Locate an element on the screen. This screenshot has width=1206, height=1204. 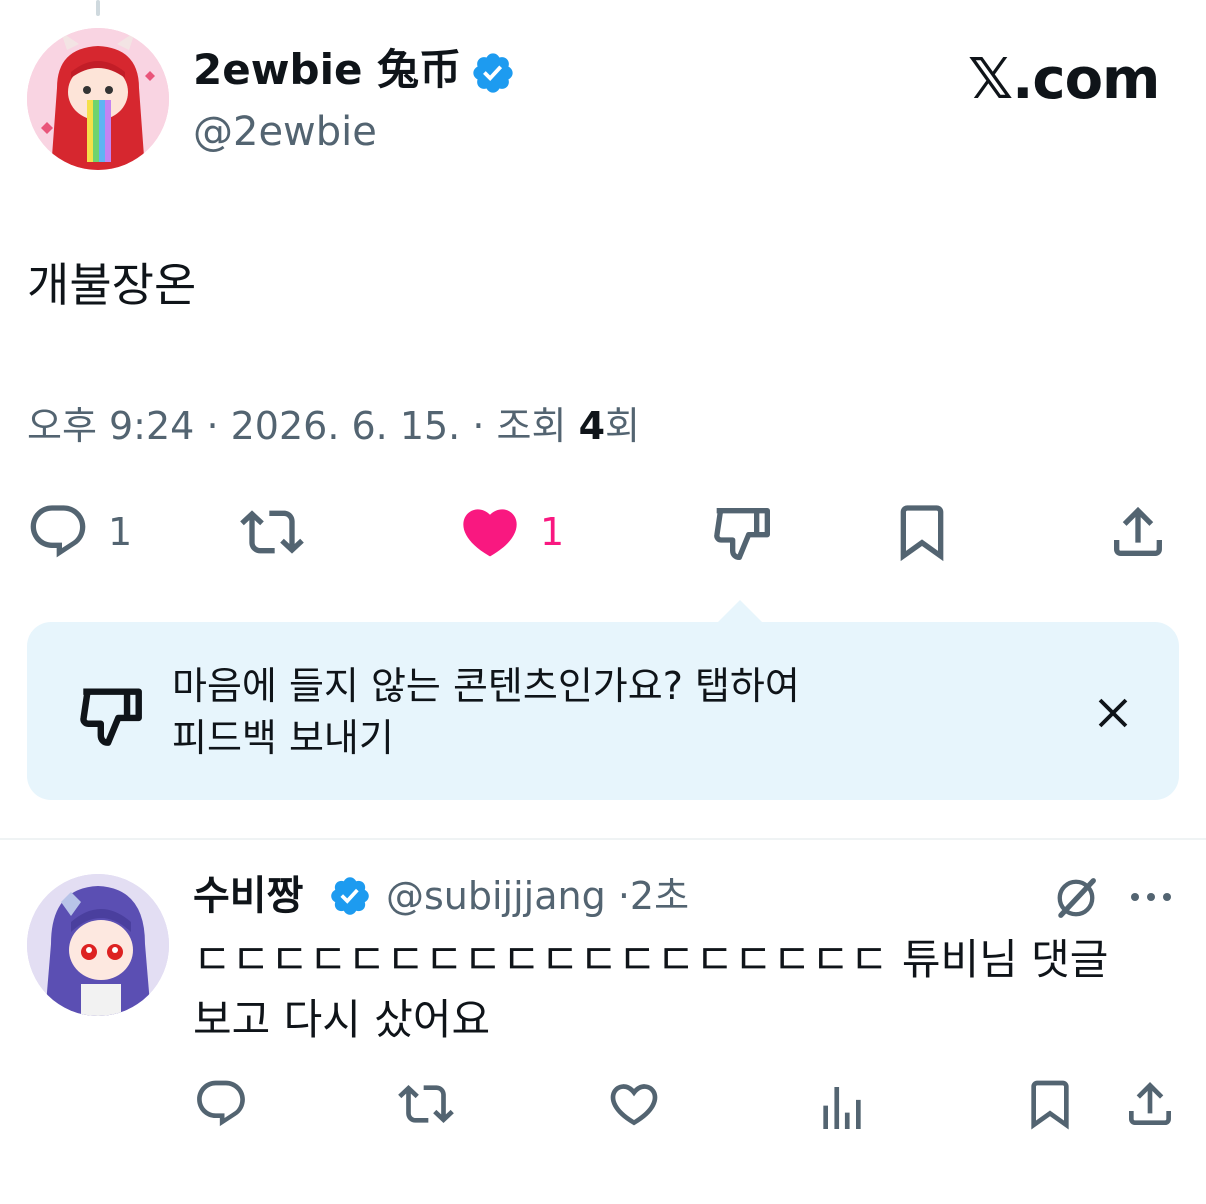
views-label: 조회 is located at coordinates (531, 426).